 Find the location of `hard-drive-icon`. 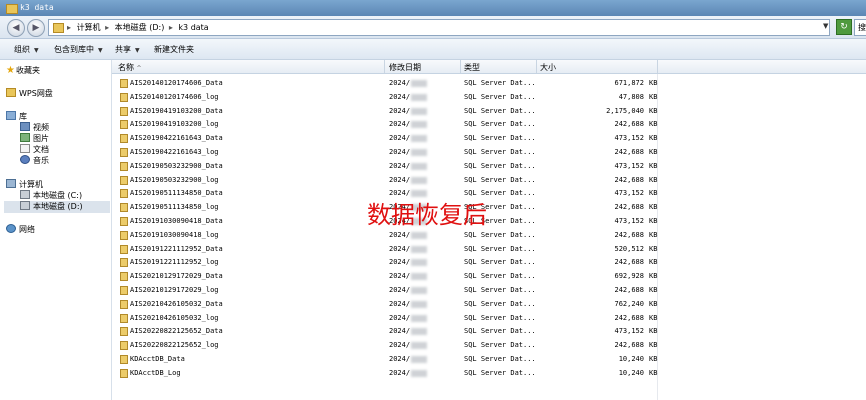

hard-drive-icon is located at coordinates (25, 205).